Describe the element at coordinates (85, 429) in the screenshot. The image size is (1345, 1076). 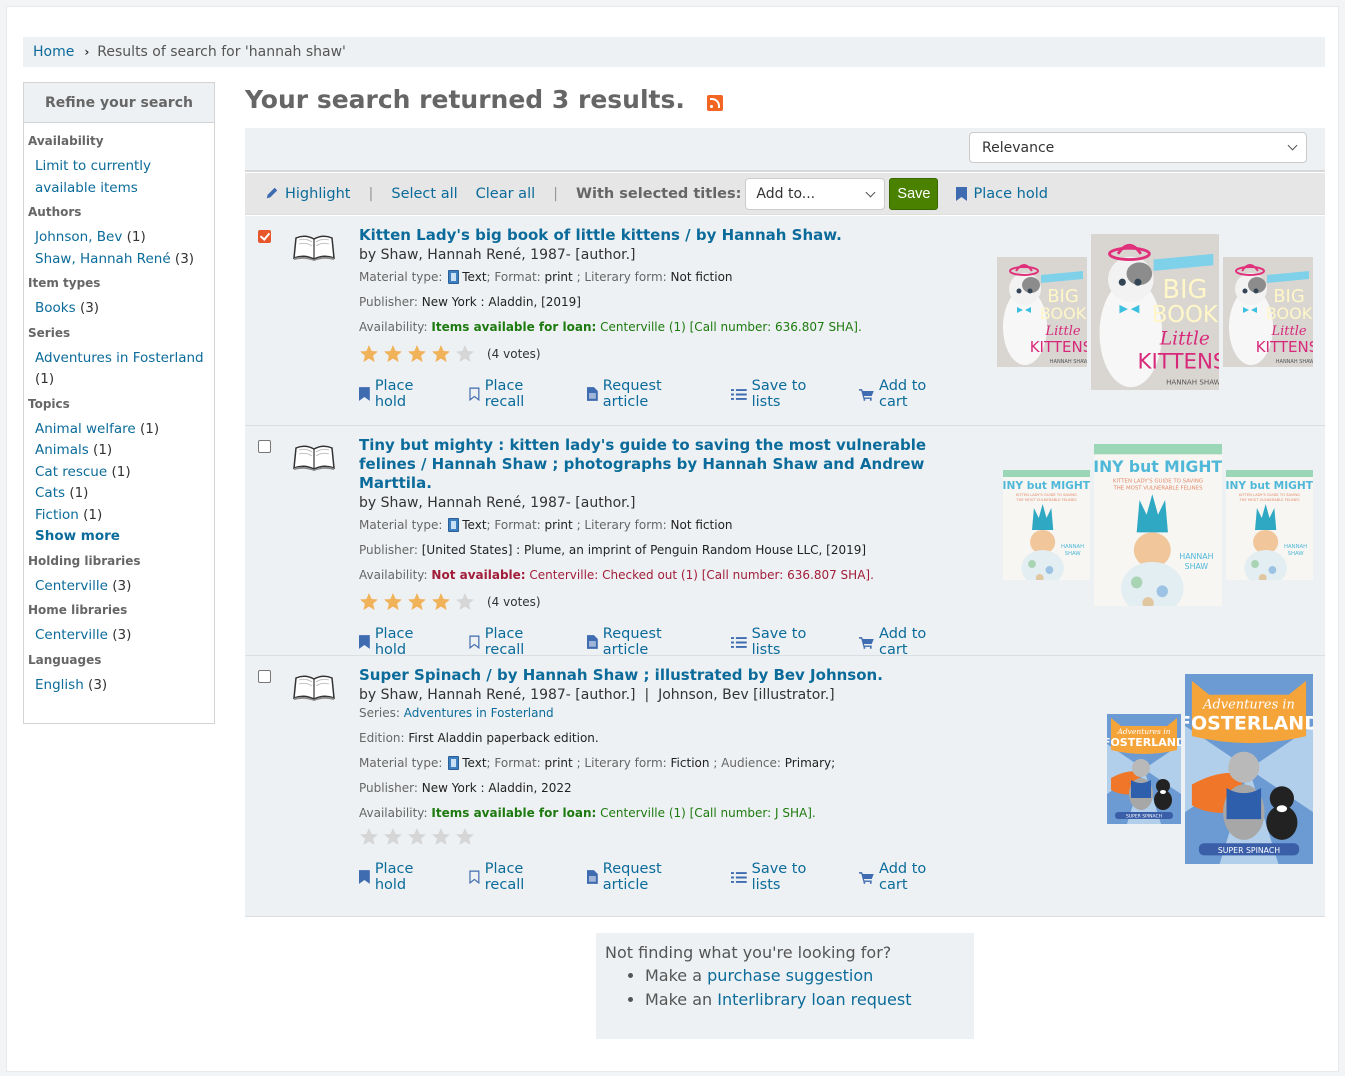
I see `facet-link: Animal welfare` at that location.